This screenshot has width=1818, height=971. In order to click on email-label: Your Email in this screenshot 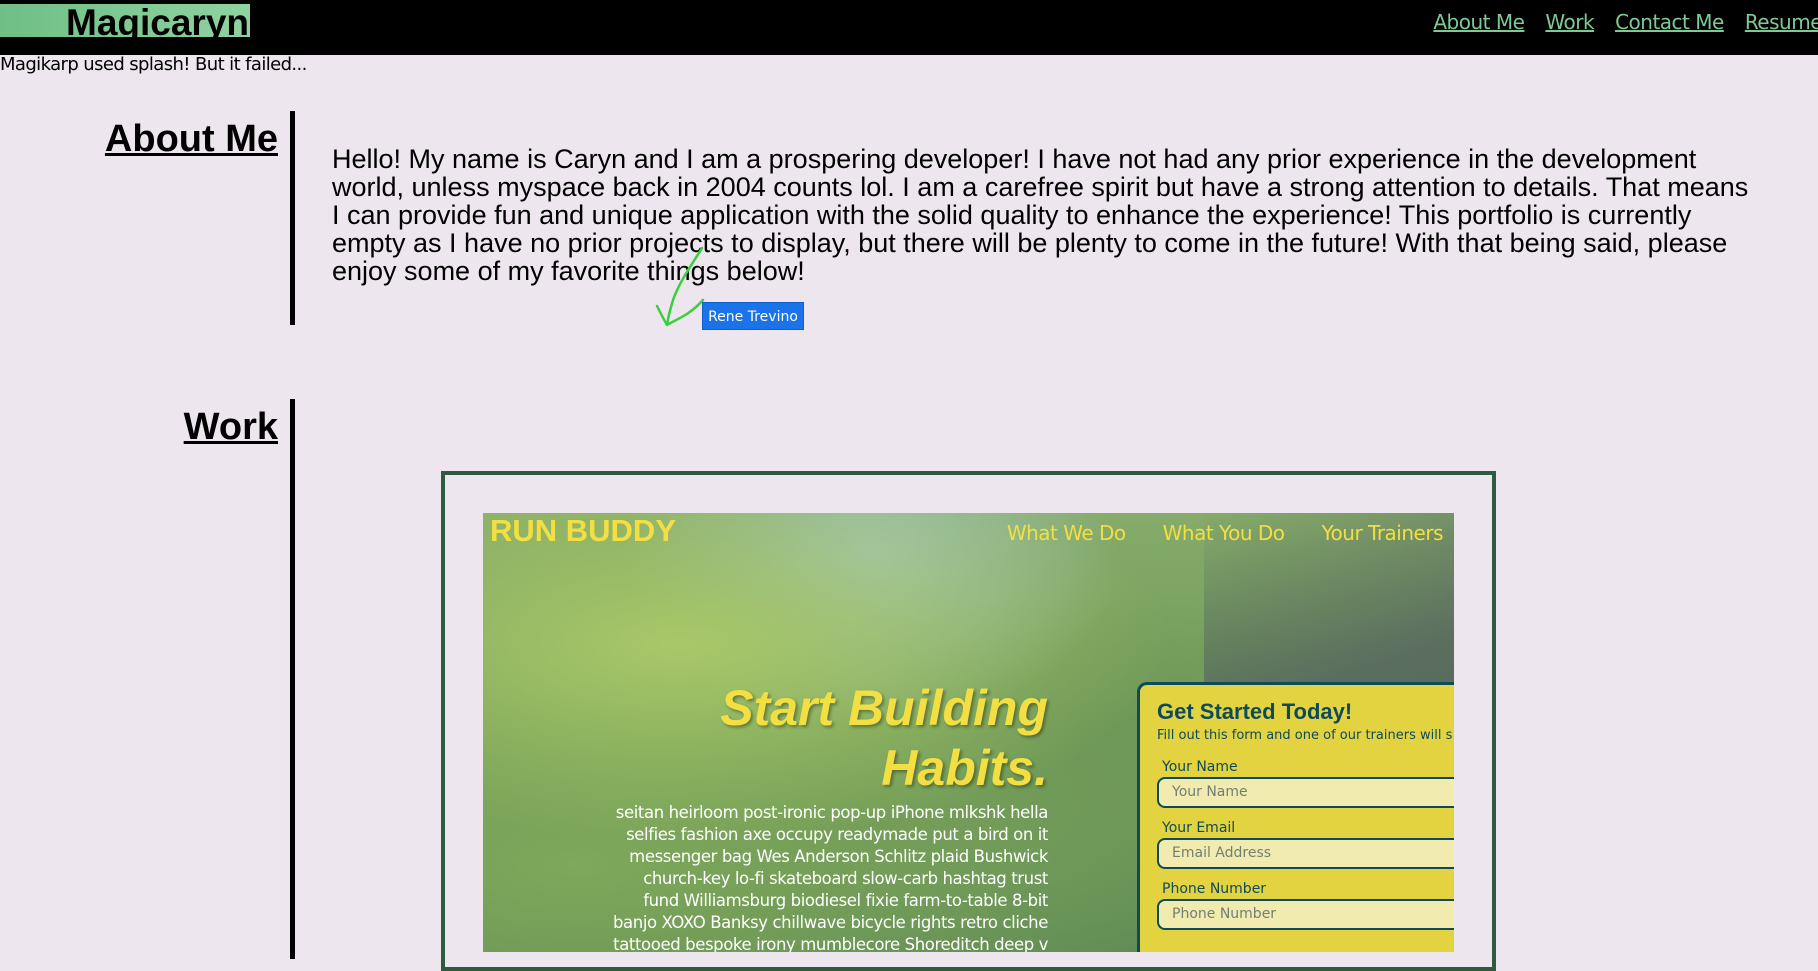, I will do `click(1199, 828)`.